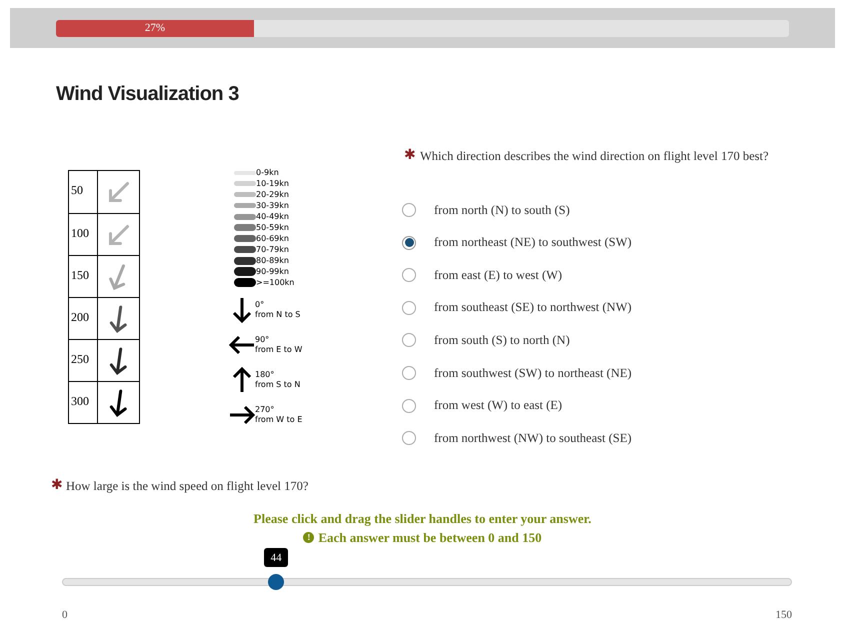  I want to click on option-label: from west (W) to east (E), so click(498, 405).